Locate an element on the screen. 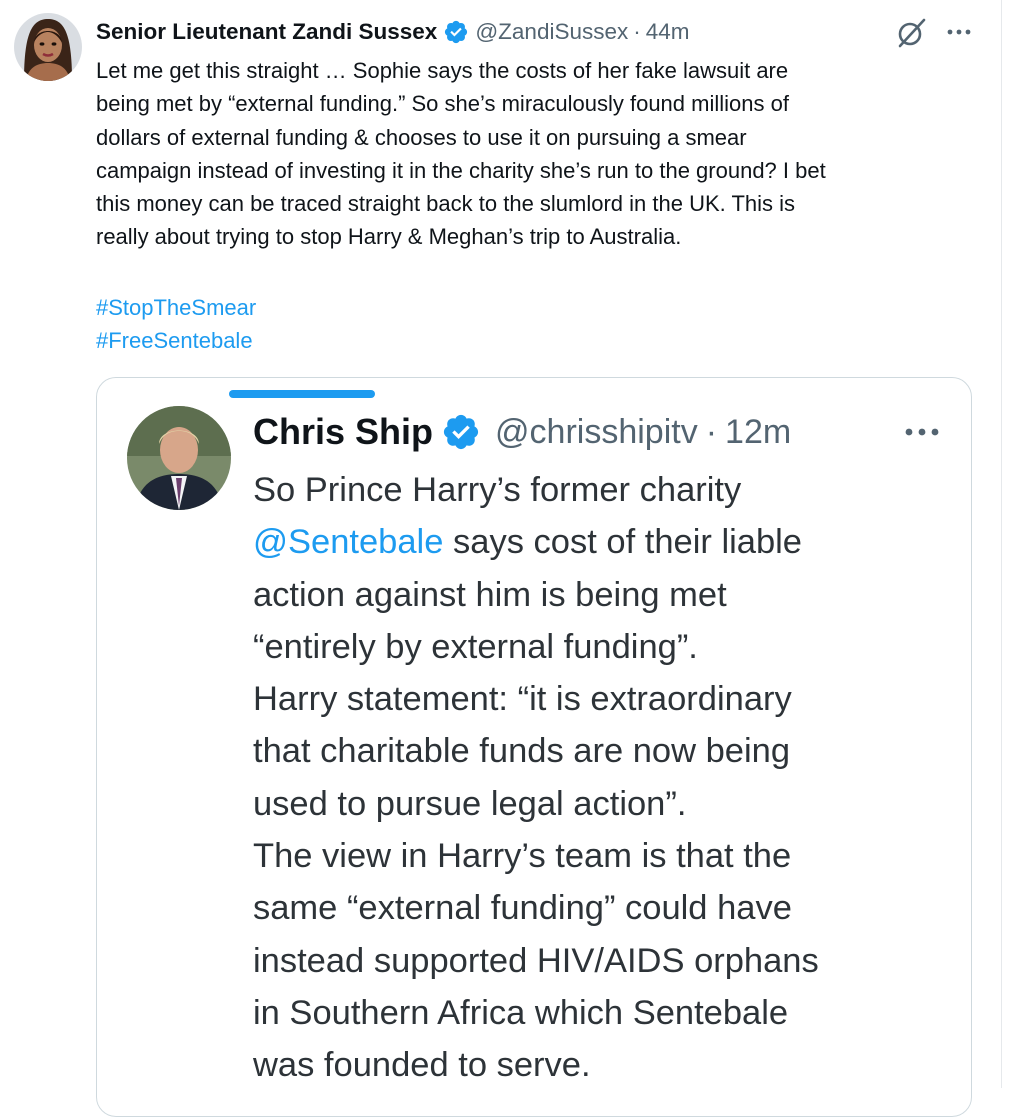 The width and height of the screenshot is (1018, 1117). timeline-divider is located at coordinates (1001, 544).